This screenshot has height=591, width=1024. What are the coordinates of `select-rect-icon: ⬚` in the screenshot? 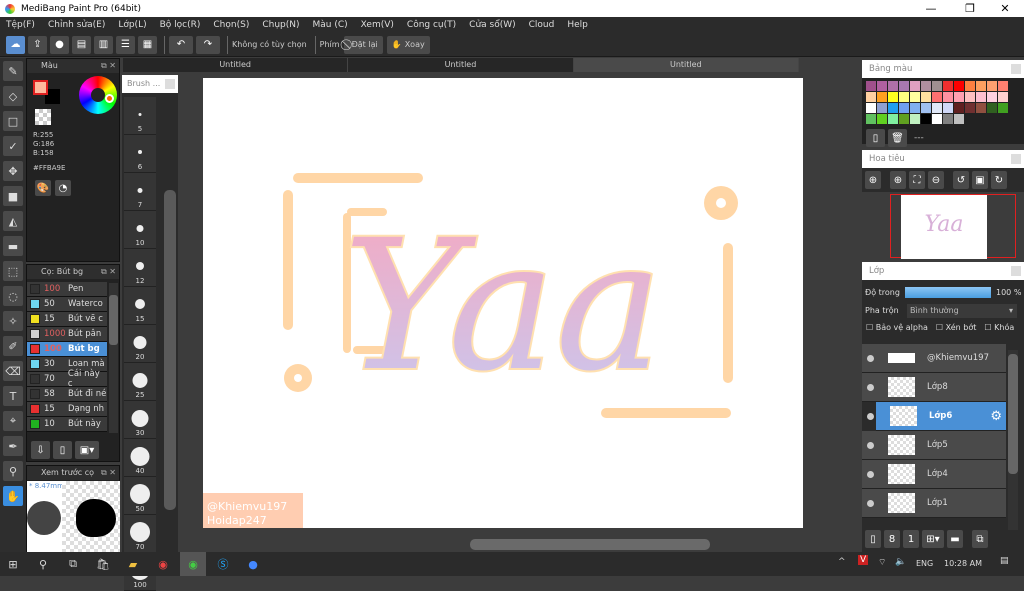 It's located at (13, 271).